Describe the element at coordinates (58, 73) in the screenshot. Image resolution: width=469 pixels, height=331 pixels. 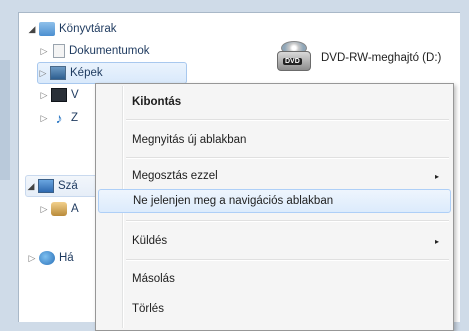
I see `pictures-icon` at that location.